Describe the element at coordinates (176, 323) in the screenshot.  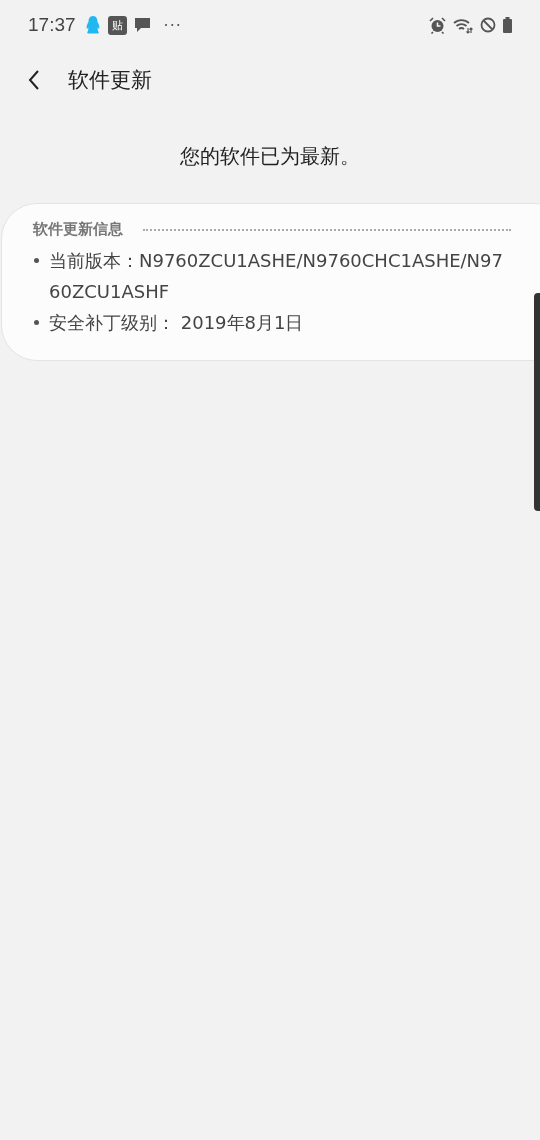
I see `info-item: 安全补丁级别： 2019年8月1日` at that location.